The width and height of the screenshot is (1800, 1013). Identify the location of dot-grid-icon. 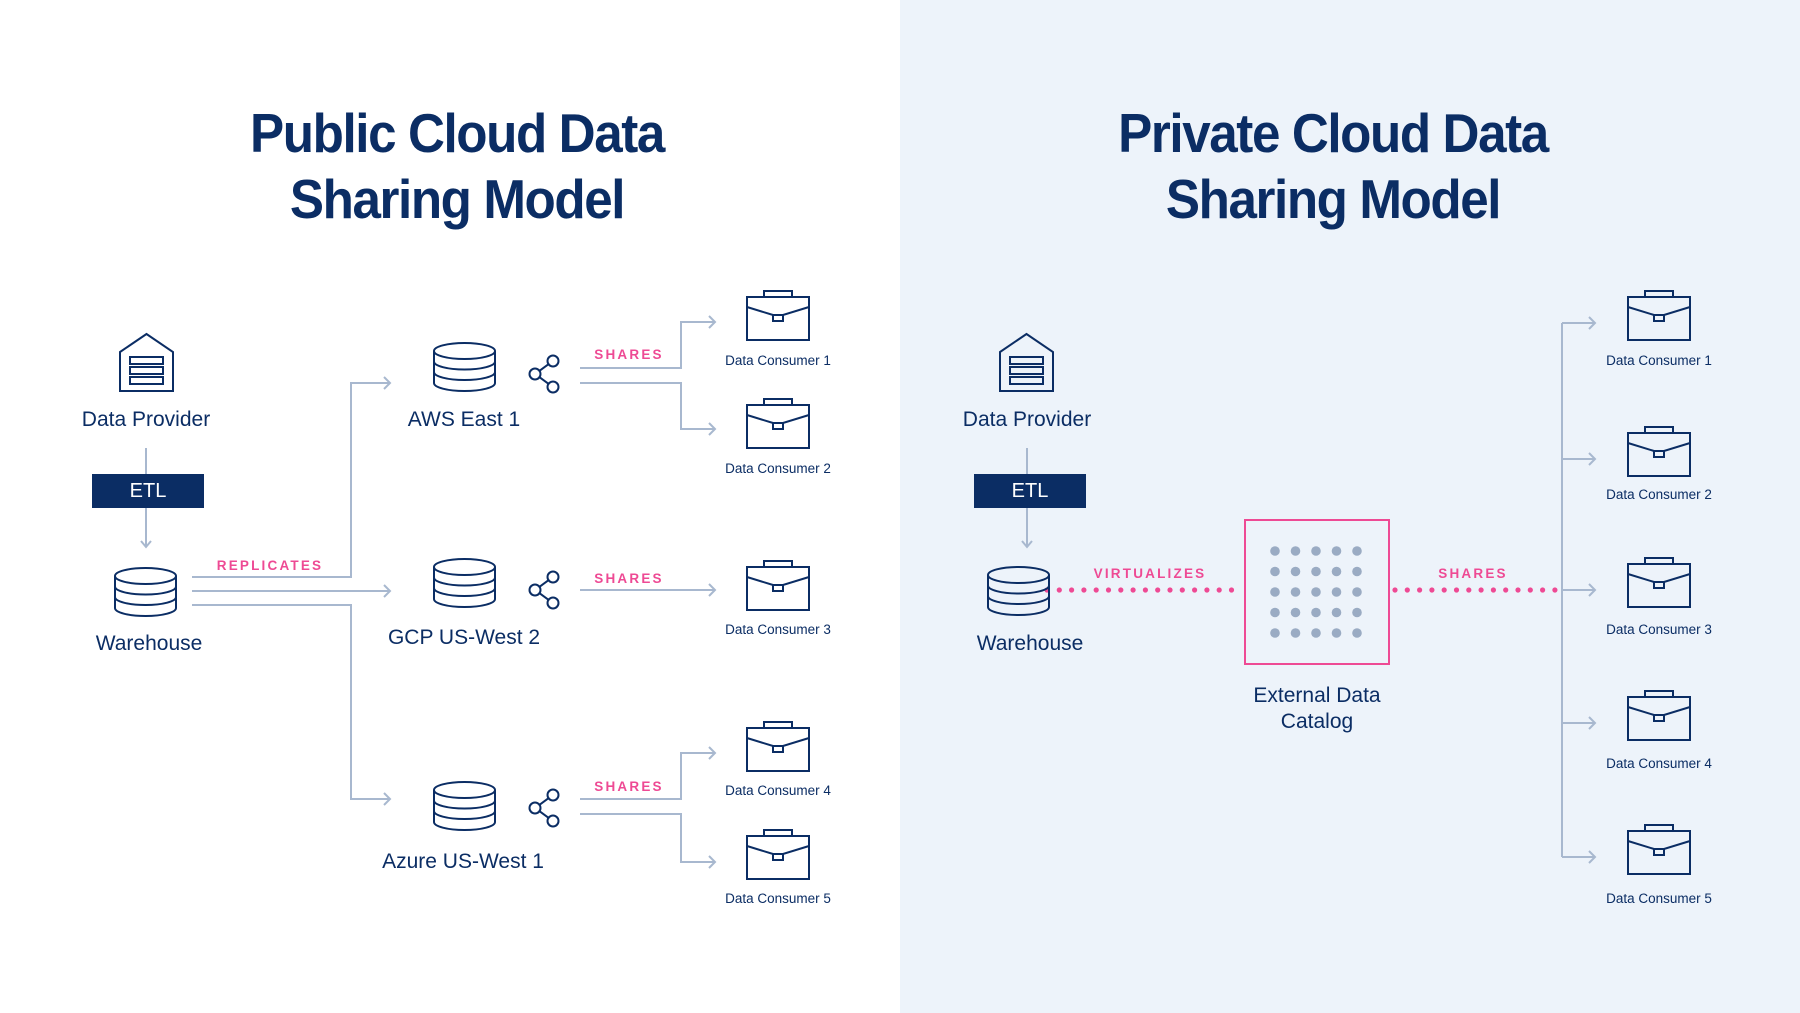
(1316, 592).